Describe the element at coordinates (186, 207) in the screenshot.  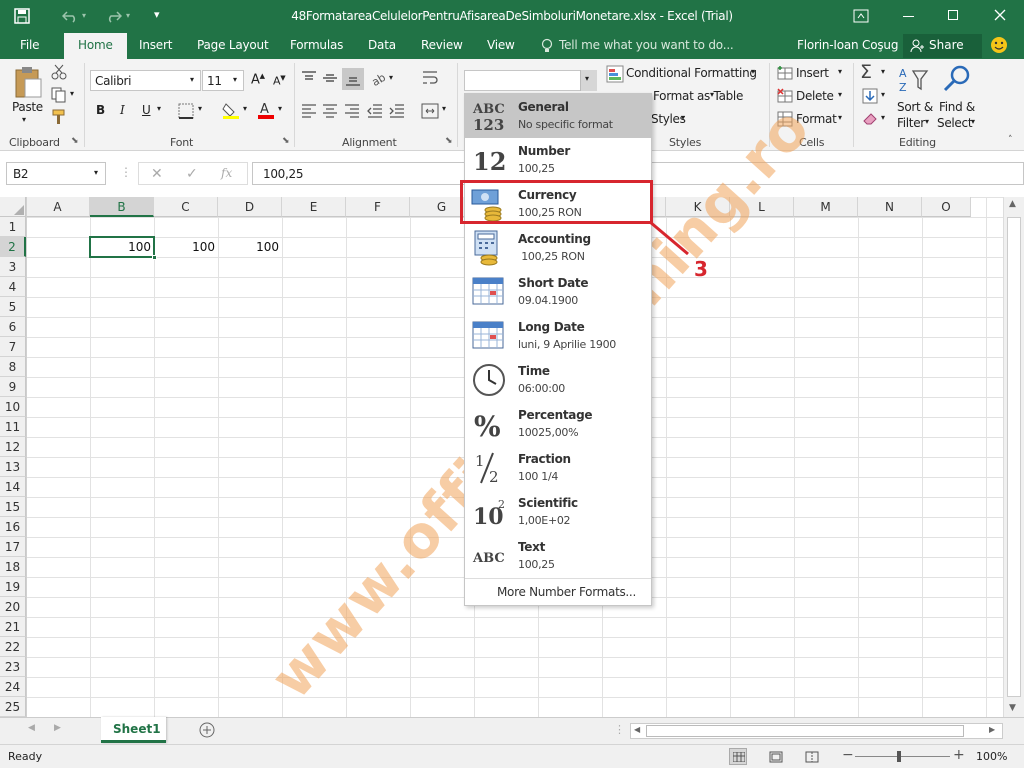
I see `column-header: C` at that location.